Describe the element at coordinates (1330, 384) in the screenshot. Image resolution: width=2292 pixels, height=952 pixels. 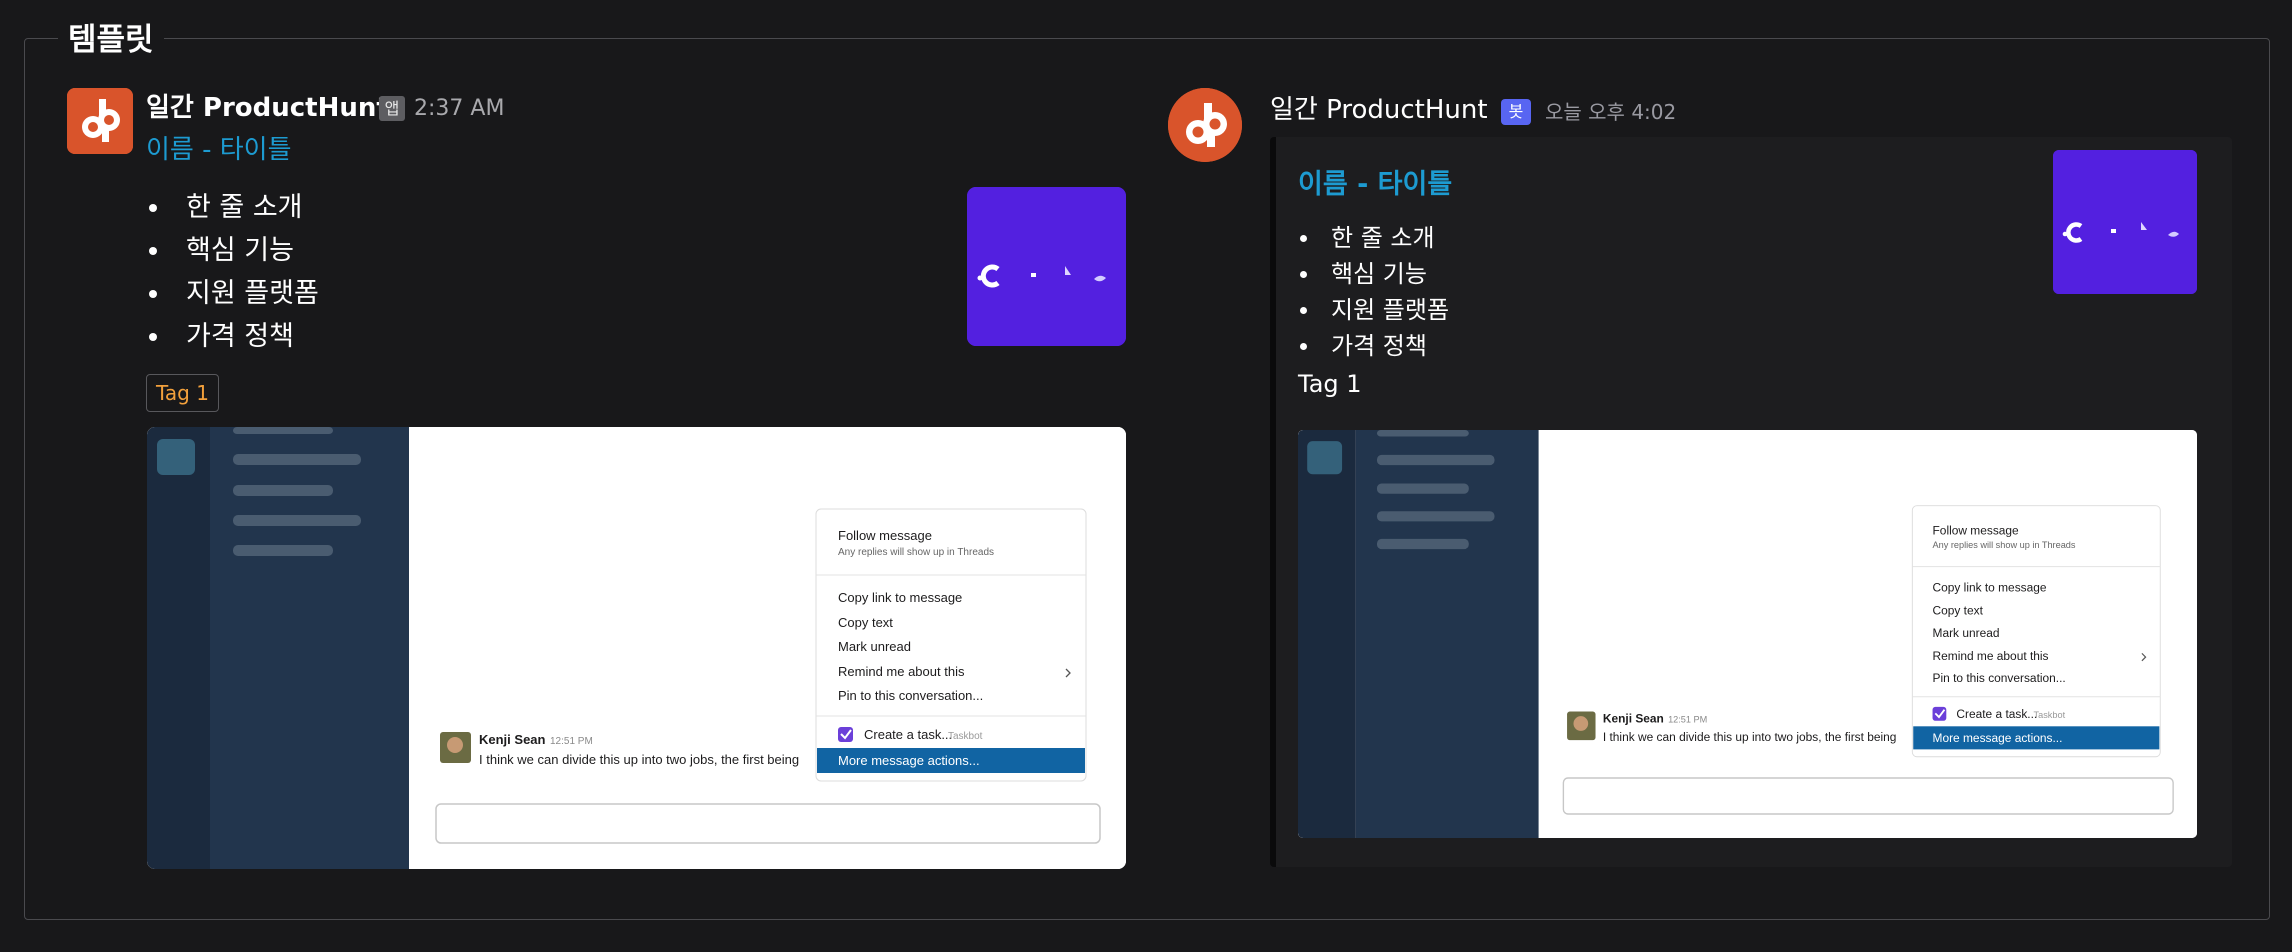
I see `tag-text: Tag 1` at that location.